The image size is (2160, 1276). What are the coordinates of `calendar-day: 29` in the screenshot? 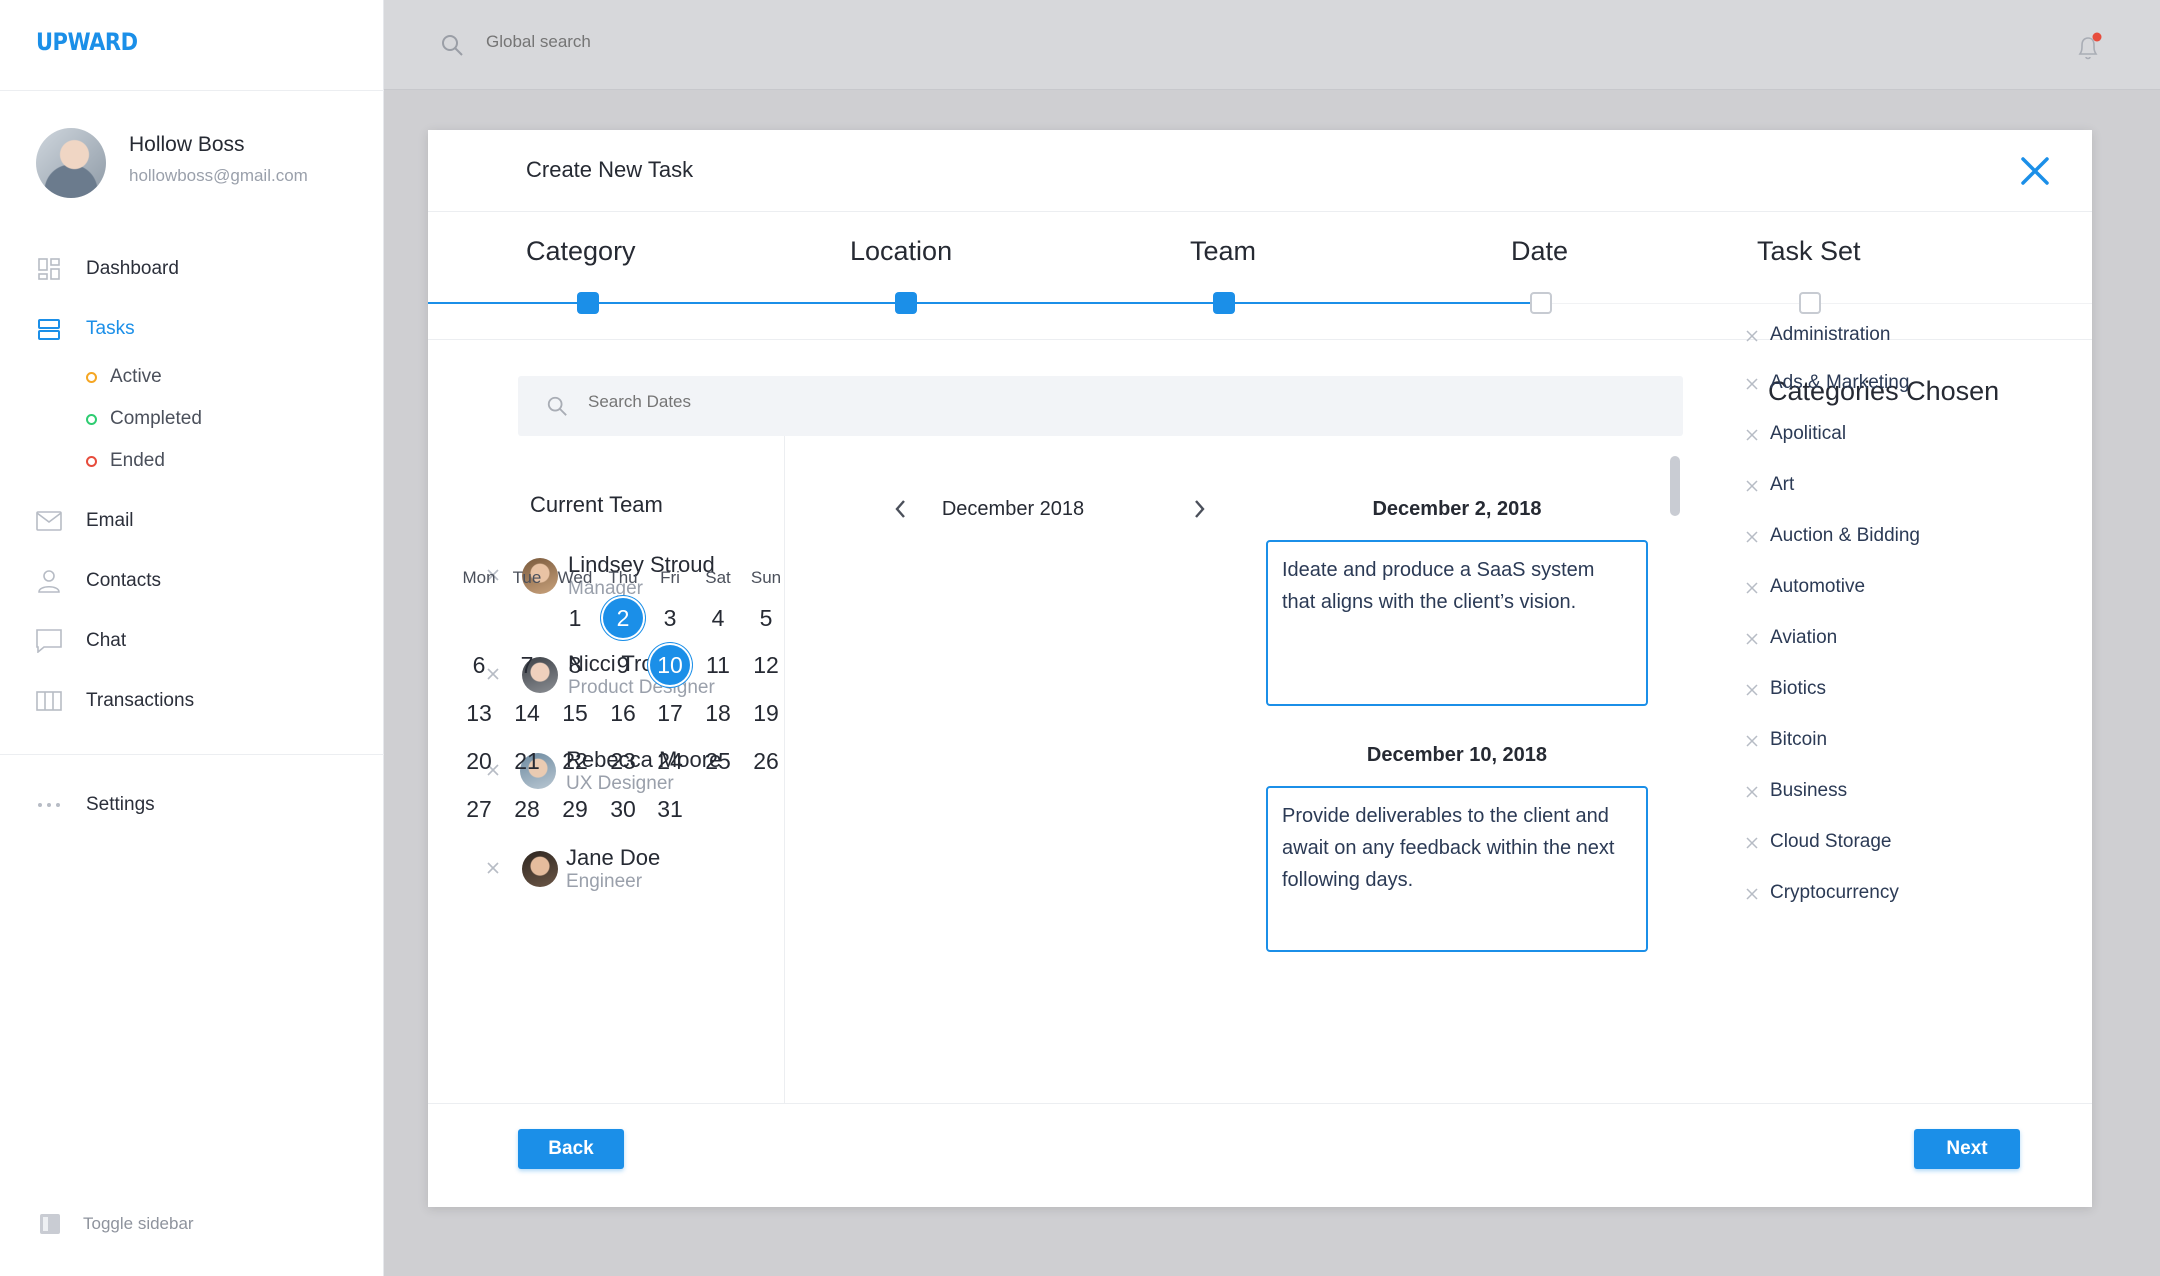 It's located at (575, 809).